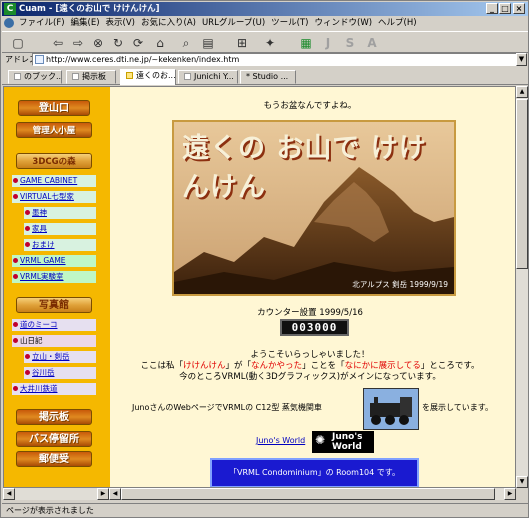 Image resolution: width=529 pixels, height=518 pixels. Describe the element at coordinates (372, 43) in the screenshot. I see `activex-toggle-icon: A` at that location.